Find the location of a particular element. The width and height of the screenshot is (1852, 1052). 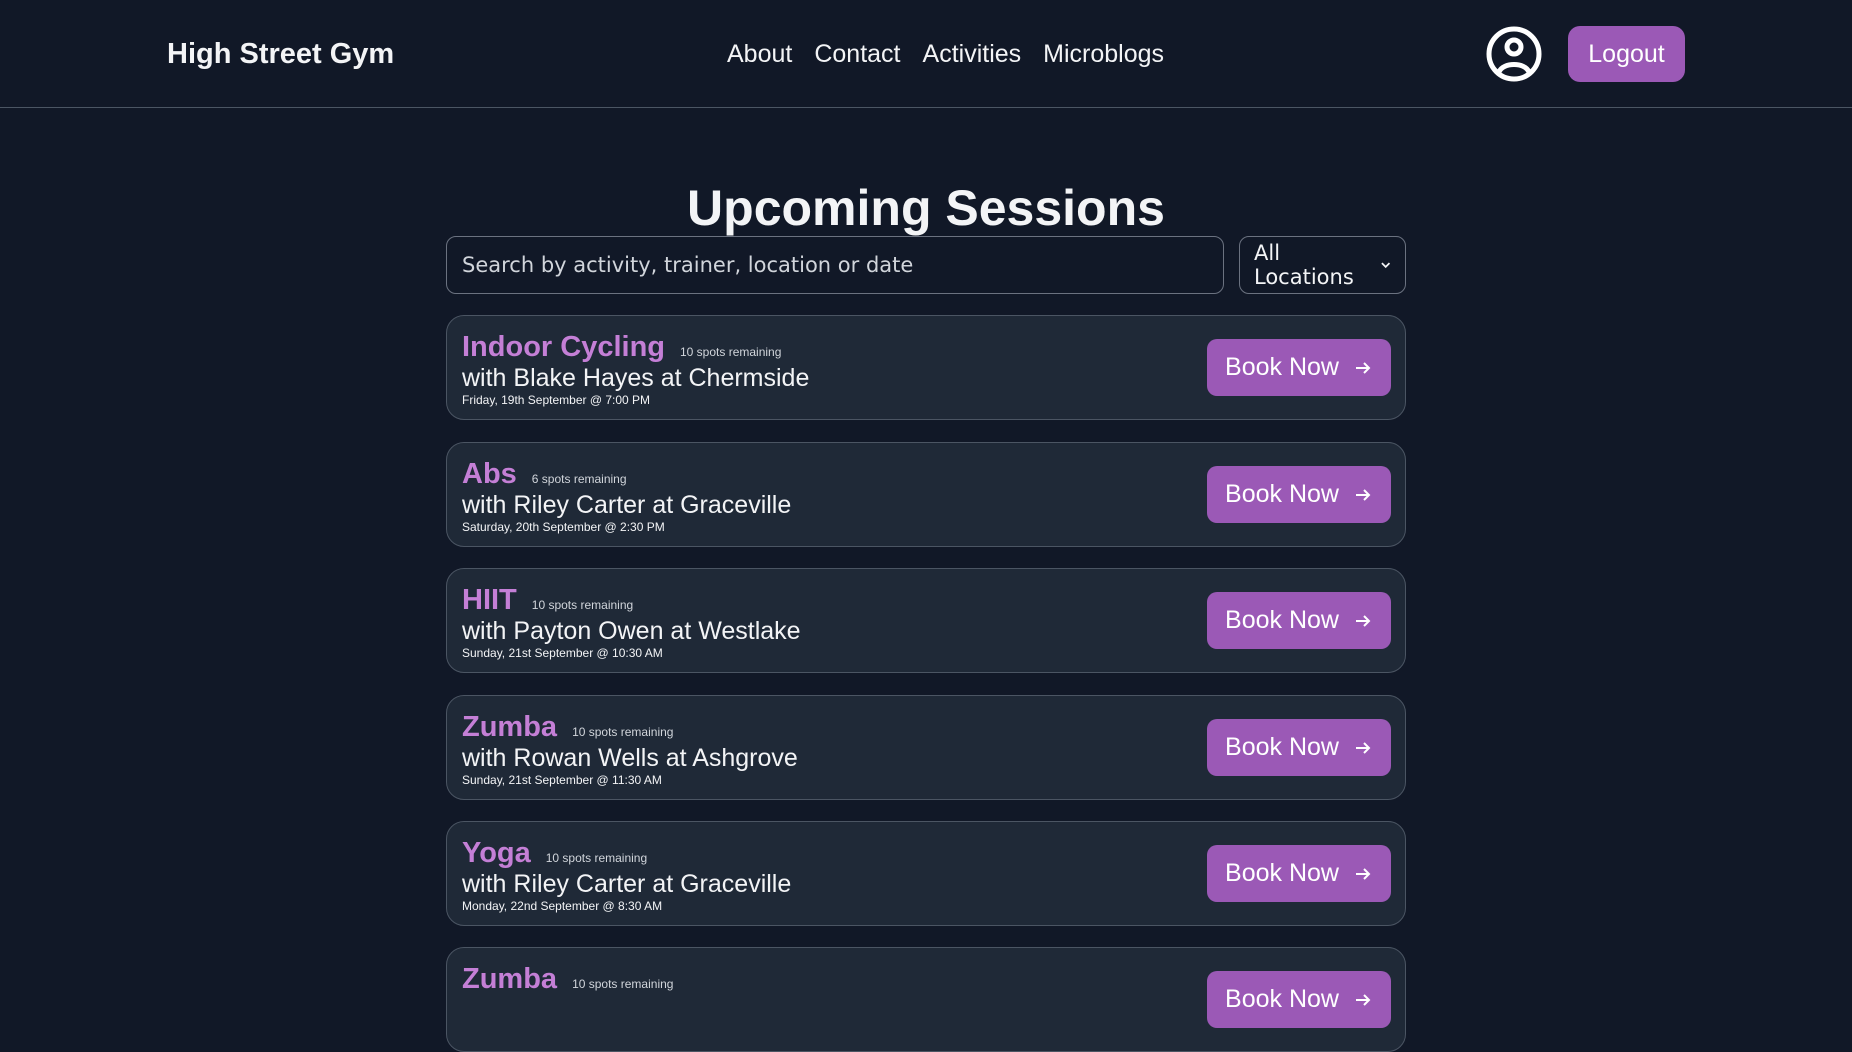

session-datetime: Monday, 22nd September @ 8:30 AM is located at coordinates (562, 906).